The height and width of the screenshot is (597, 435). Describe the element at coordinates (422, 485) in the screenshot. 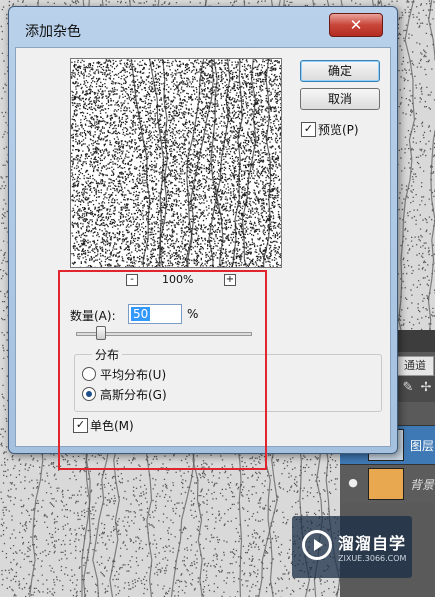

I see `layer-name: 背景` at that location.